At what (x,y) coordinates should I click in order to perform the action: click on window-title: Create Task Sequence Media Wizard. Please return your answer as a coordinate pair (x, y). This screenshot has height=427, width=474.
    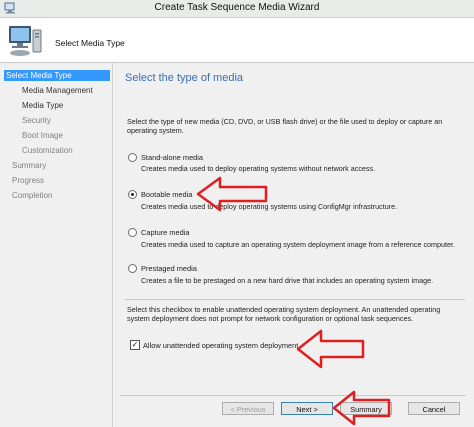
    Looking at the image, I should click on (237, 7).